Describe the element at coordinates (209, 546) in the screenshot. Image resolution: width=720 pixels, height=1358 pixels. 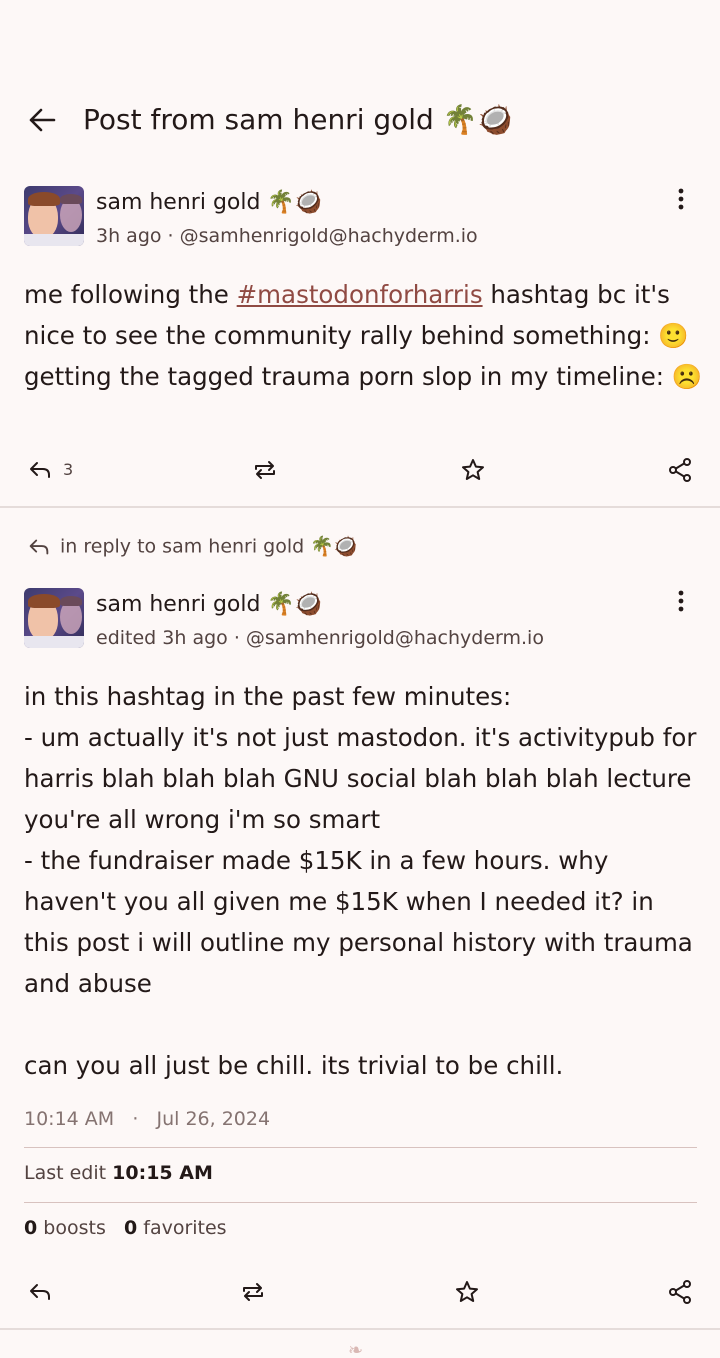
I see `in-reply-to-label: in reply to sam henri gold 🌴🥥` at that location.